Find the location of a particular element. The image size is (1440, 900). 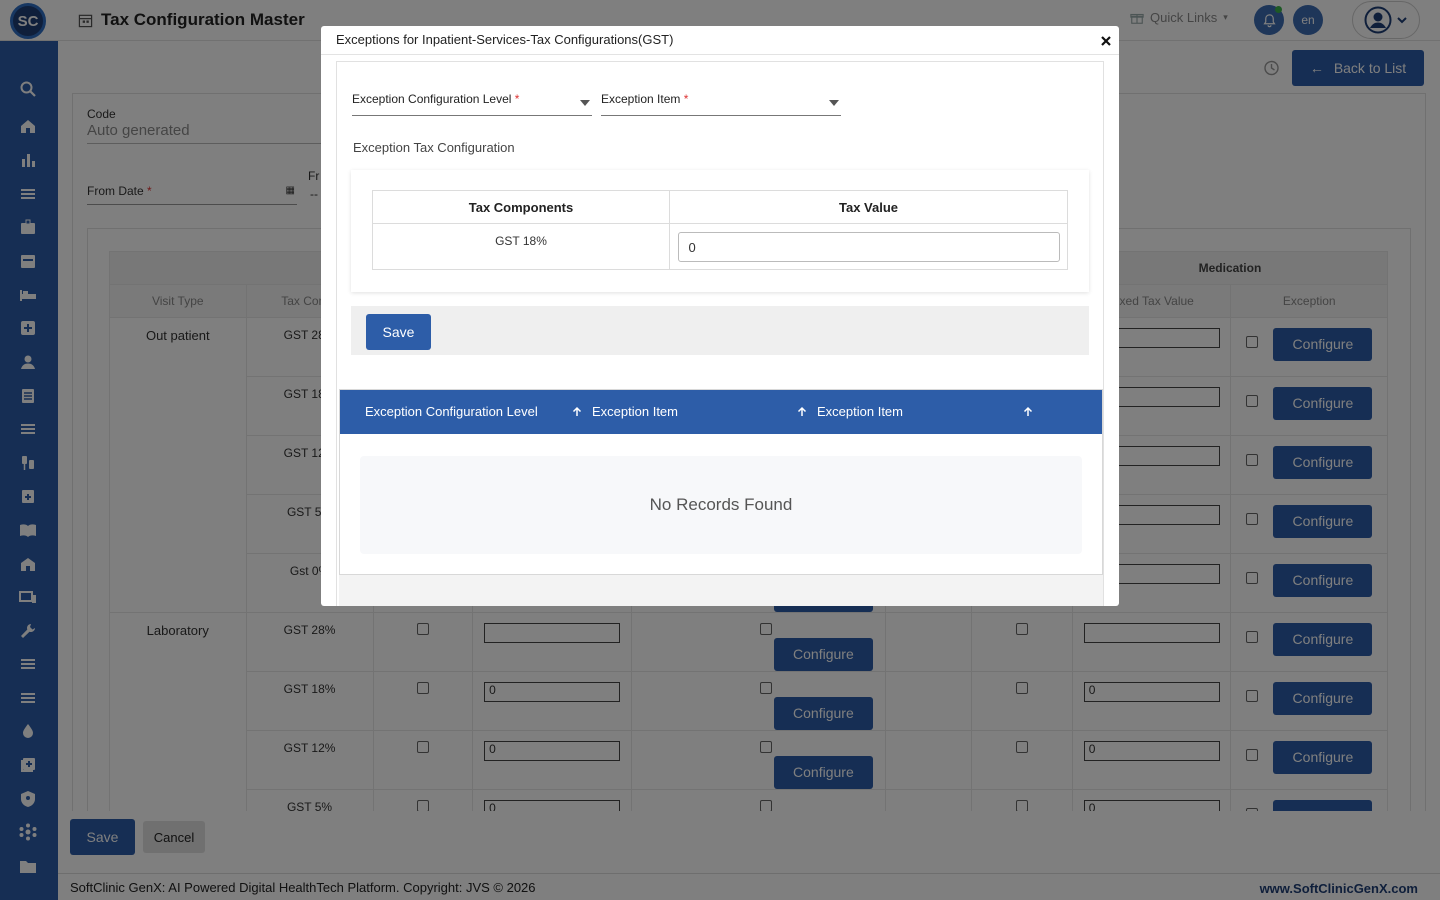

exceptions-grid-footer is located at coordinates (721, 590).